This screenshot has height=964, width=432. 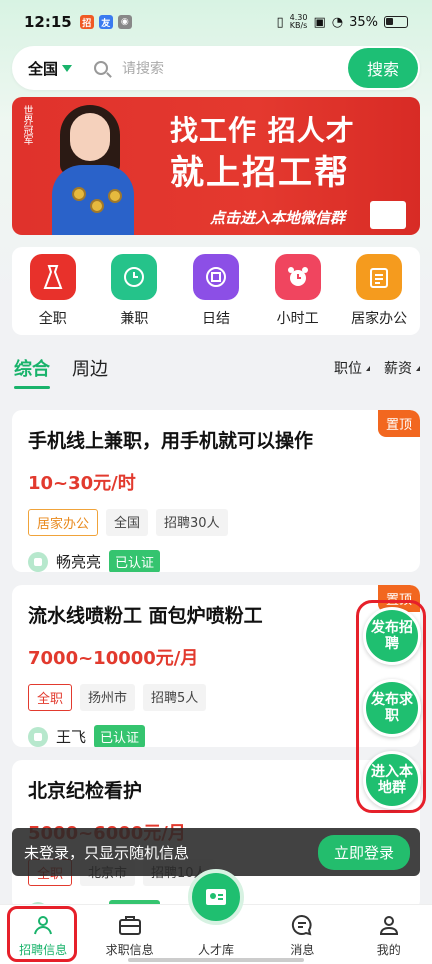 What do you see at coordinates (216, 561) in the screenshot?
I see `poster-info: 畅亮亮 已认证` at bounding box center [216, 561].